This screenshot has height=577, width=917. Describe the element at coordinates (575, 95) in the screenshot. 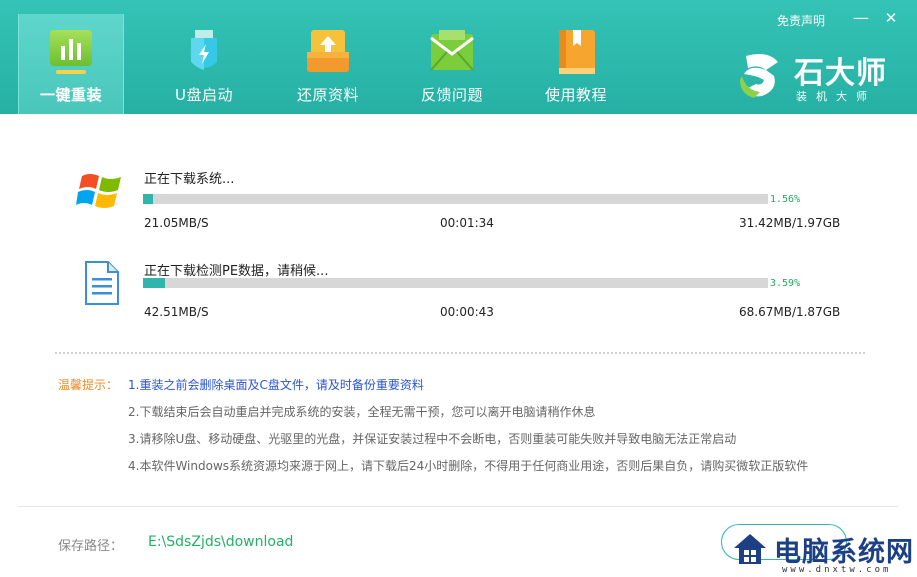

I see `nav-label: 使用教程` at that location.